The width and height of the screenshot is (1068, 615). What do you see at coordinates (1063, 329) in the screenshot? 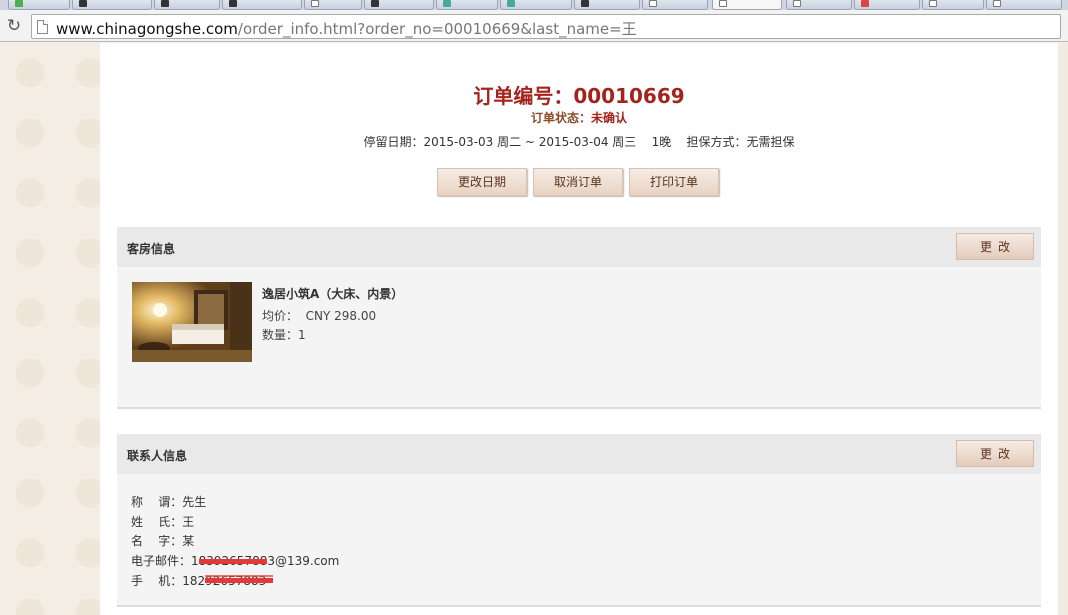
I see `page-background-right` at bounding box center [1063, 329].